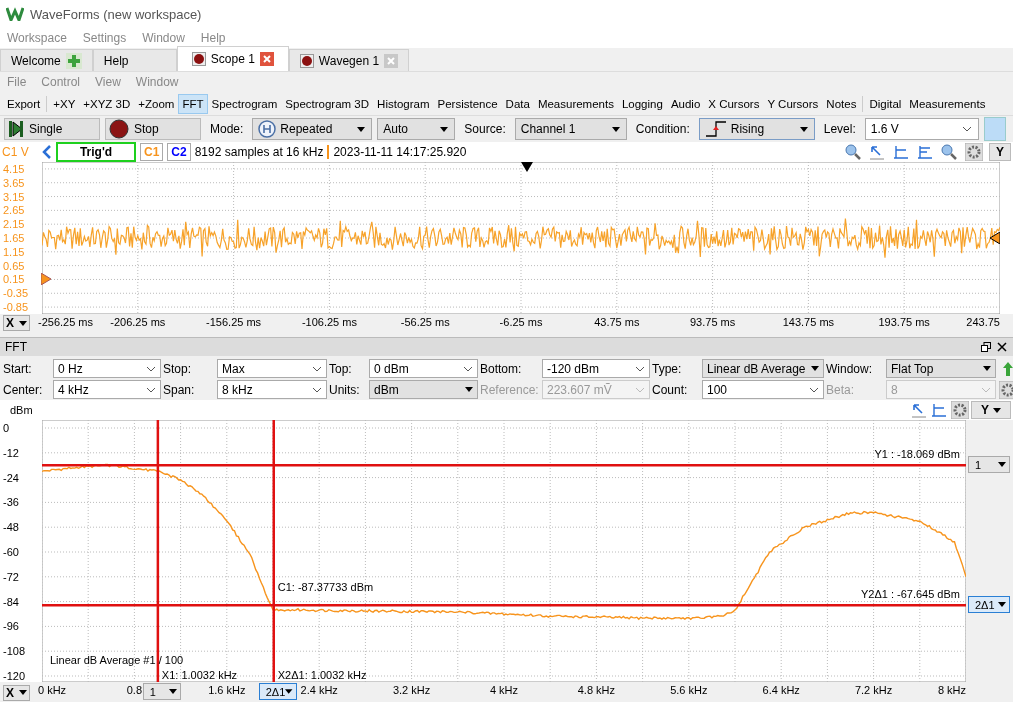  Describe the element at coordinates (14, 168) in the screenshot. I see `axis-tick-label: 4.15` at that location.